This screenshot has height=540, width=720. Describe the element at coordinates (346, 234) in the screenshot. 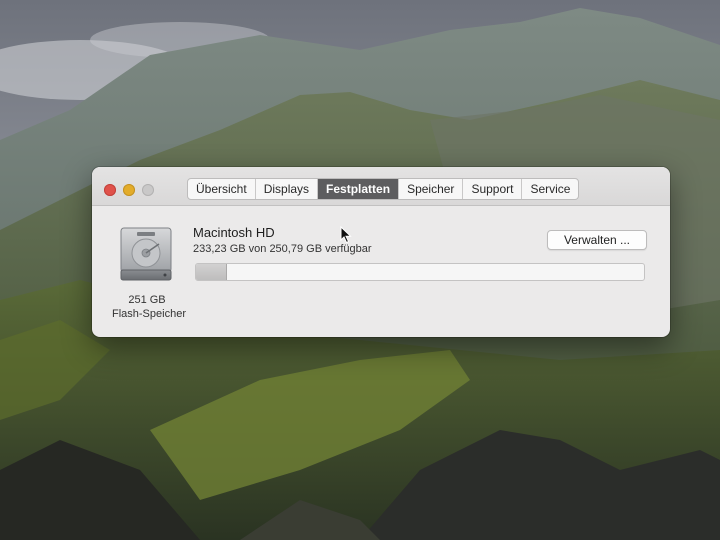

I see `mouse-pointer-icon` at that location.